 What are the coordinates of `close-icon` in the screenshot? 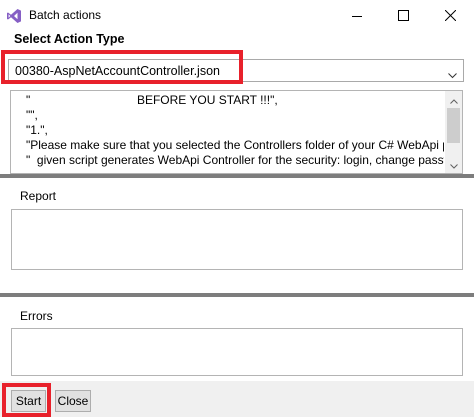 It's located at (450, 15).